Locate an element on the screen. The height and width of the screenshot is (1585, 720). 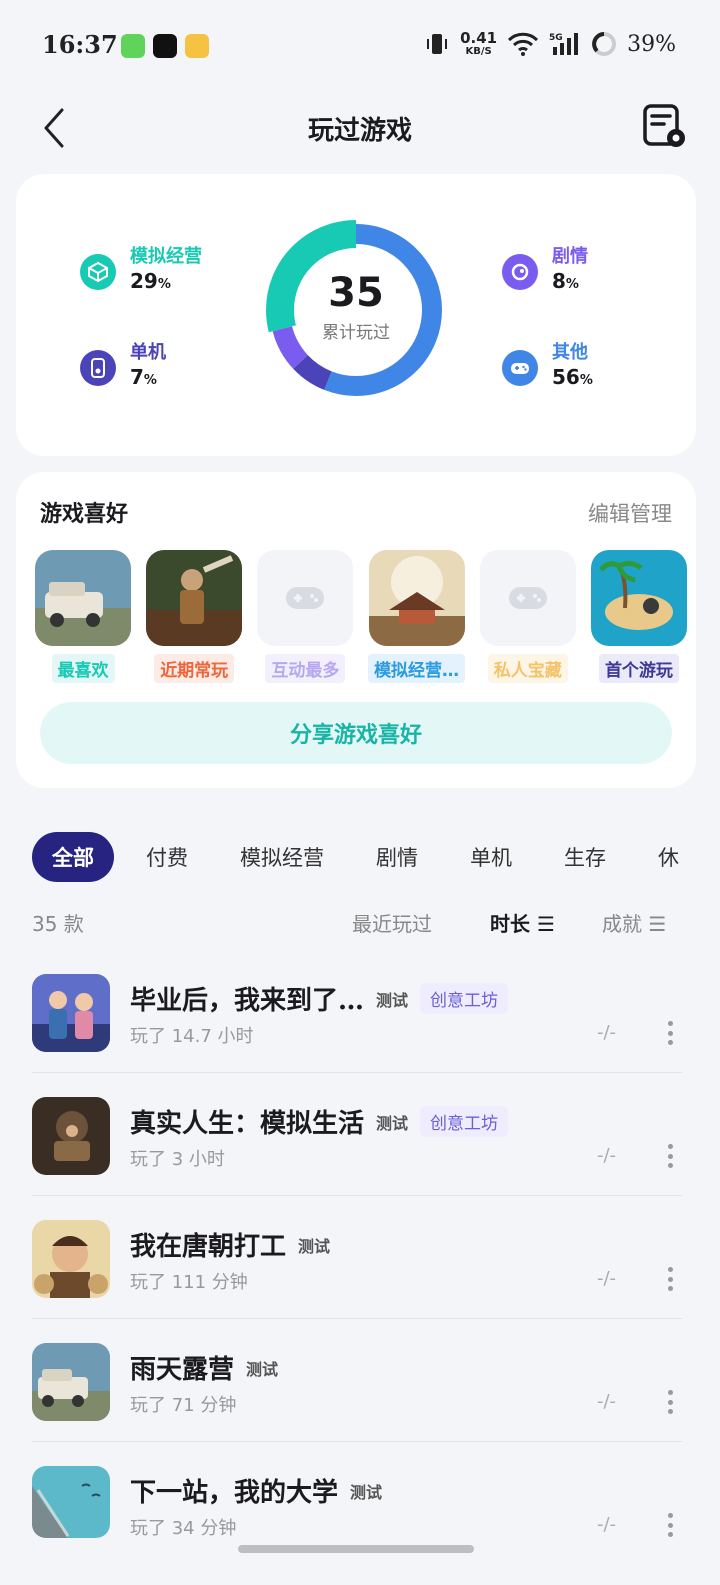
cube-icon is located at coordinates (98, 272).